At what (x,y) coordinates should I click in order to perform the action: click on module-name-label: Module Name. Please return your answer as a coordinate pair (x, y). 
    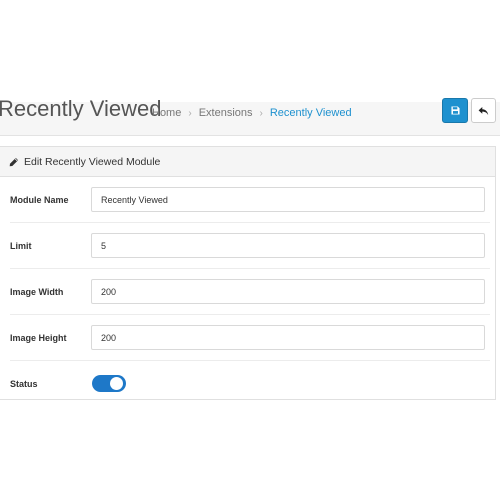
    Looking at the image, I should click on (39, 200).